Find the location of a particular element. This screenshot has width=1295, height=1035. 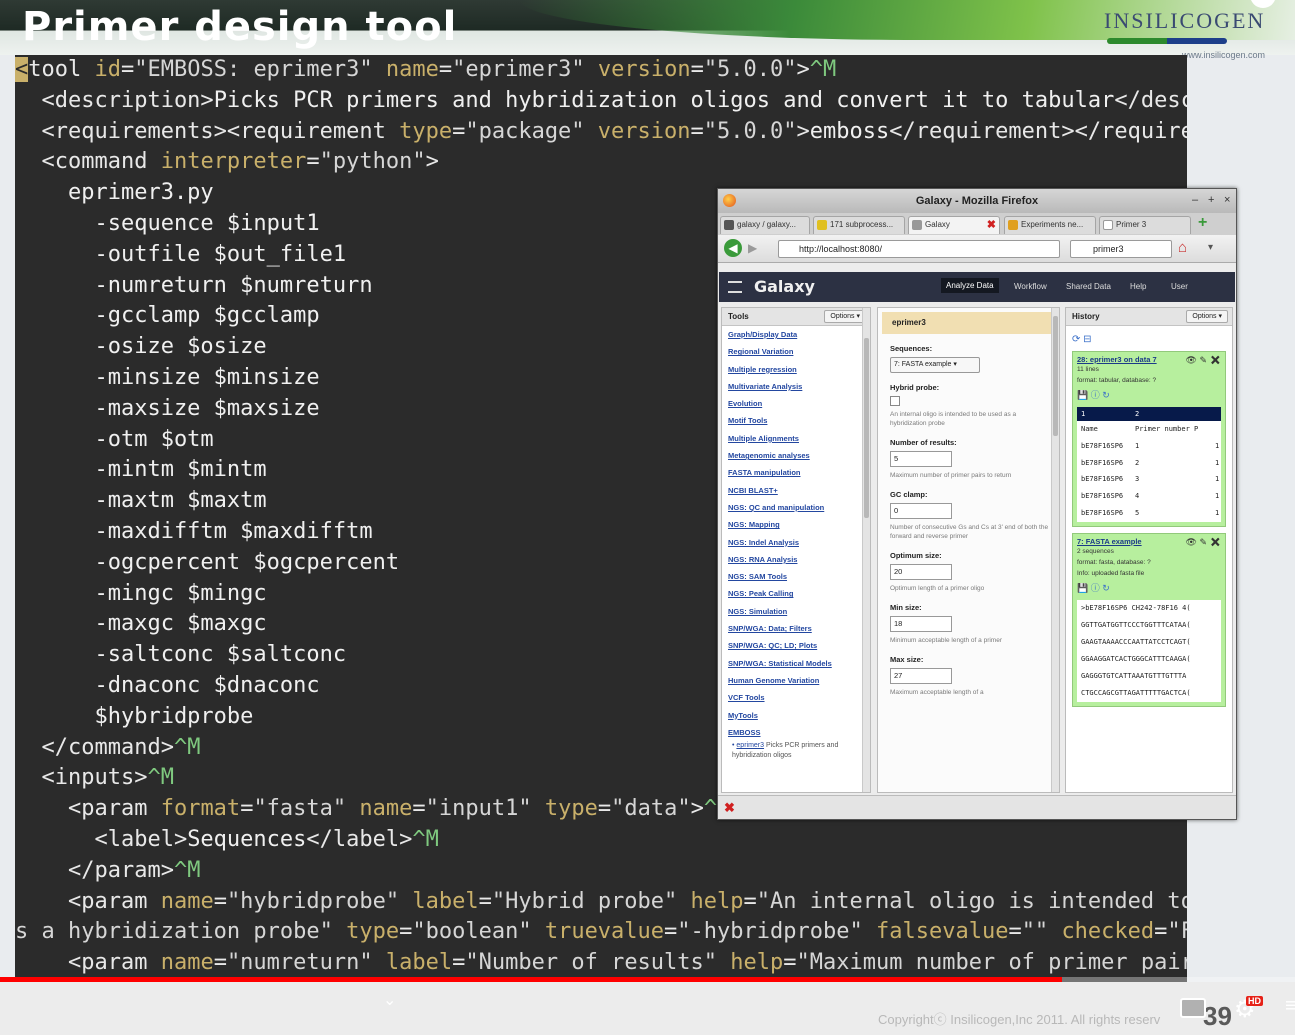

tool-section-link: Human Genome Variation is located at coordinates (796, 680).